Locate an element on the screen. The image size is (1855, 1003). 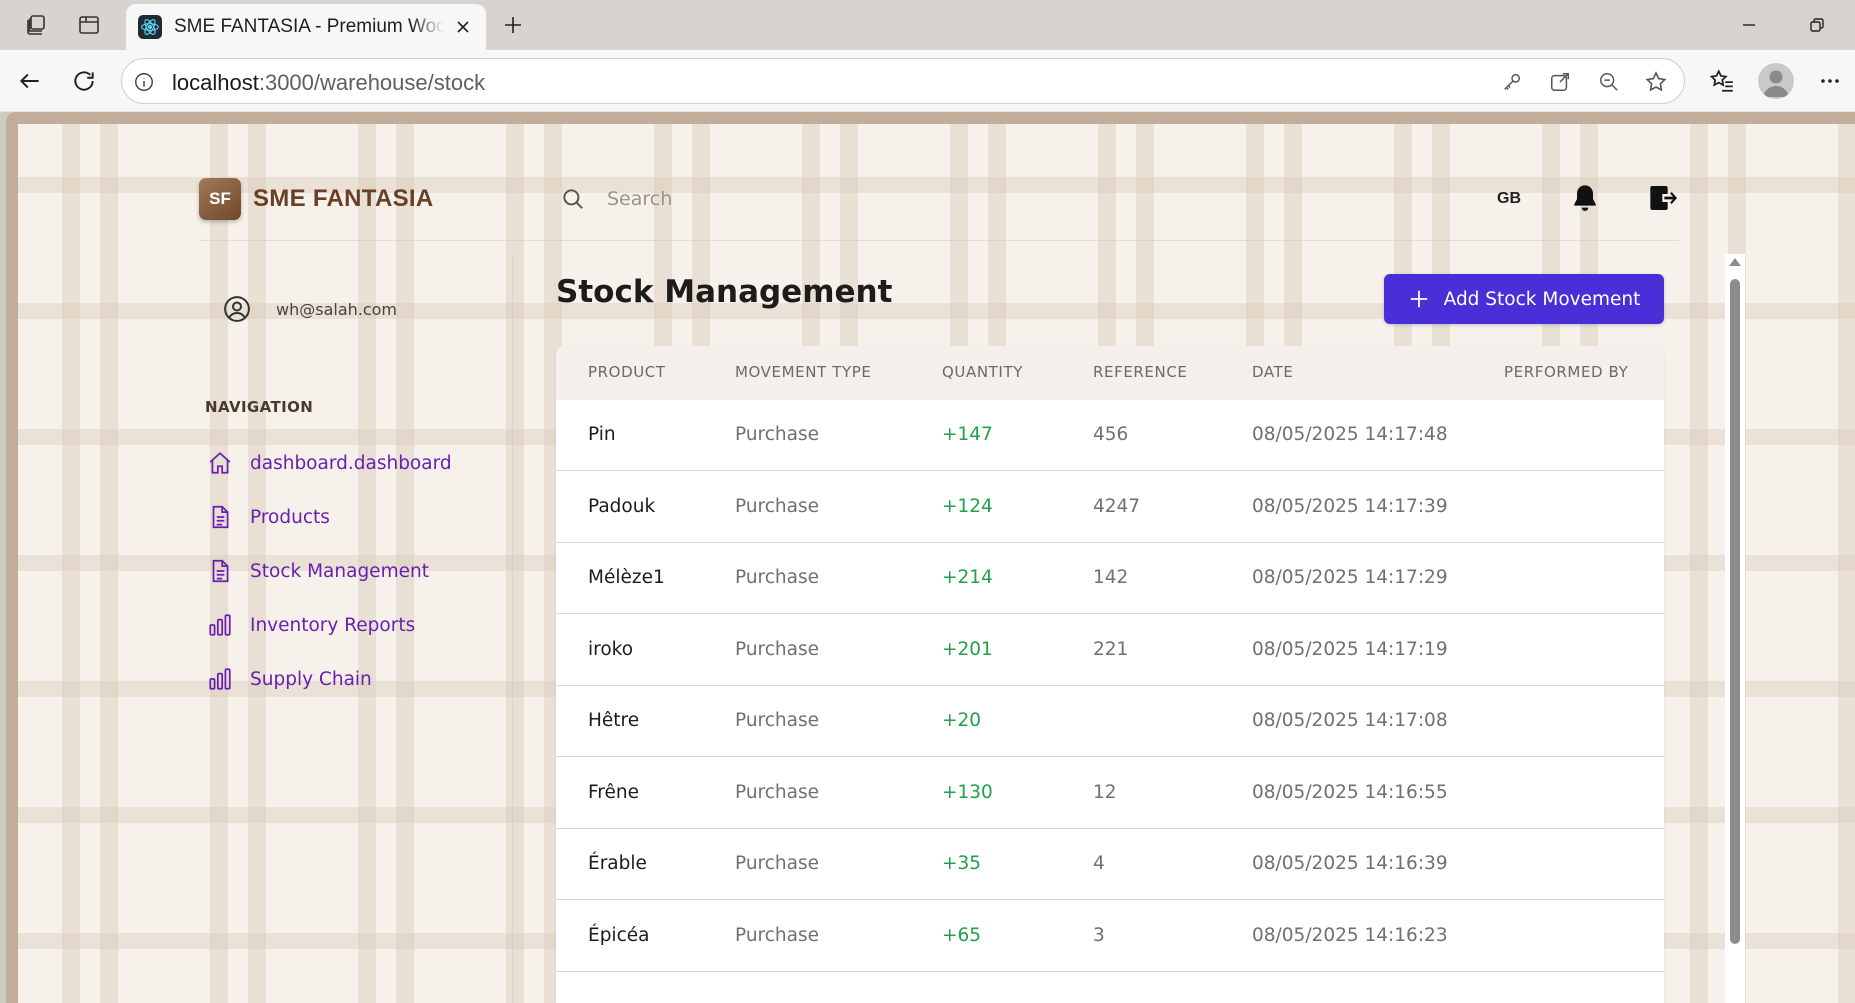
new-tab-icon is located at coordinates (513, 25).